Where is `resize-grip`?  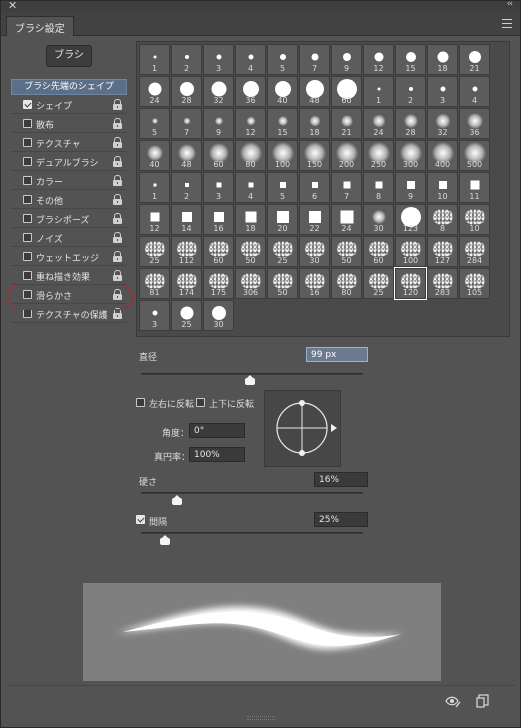
resize-grip is located at coordinates (261, 718).